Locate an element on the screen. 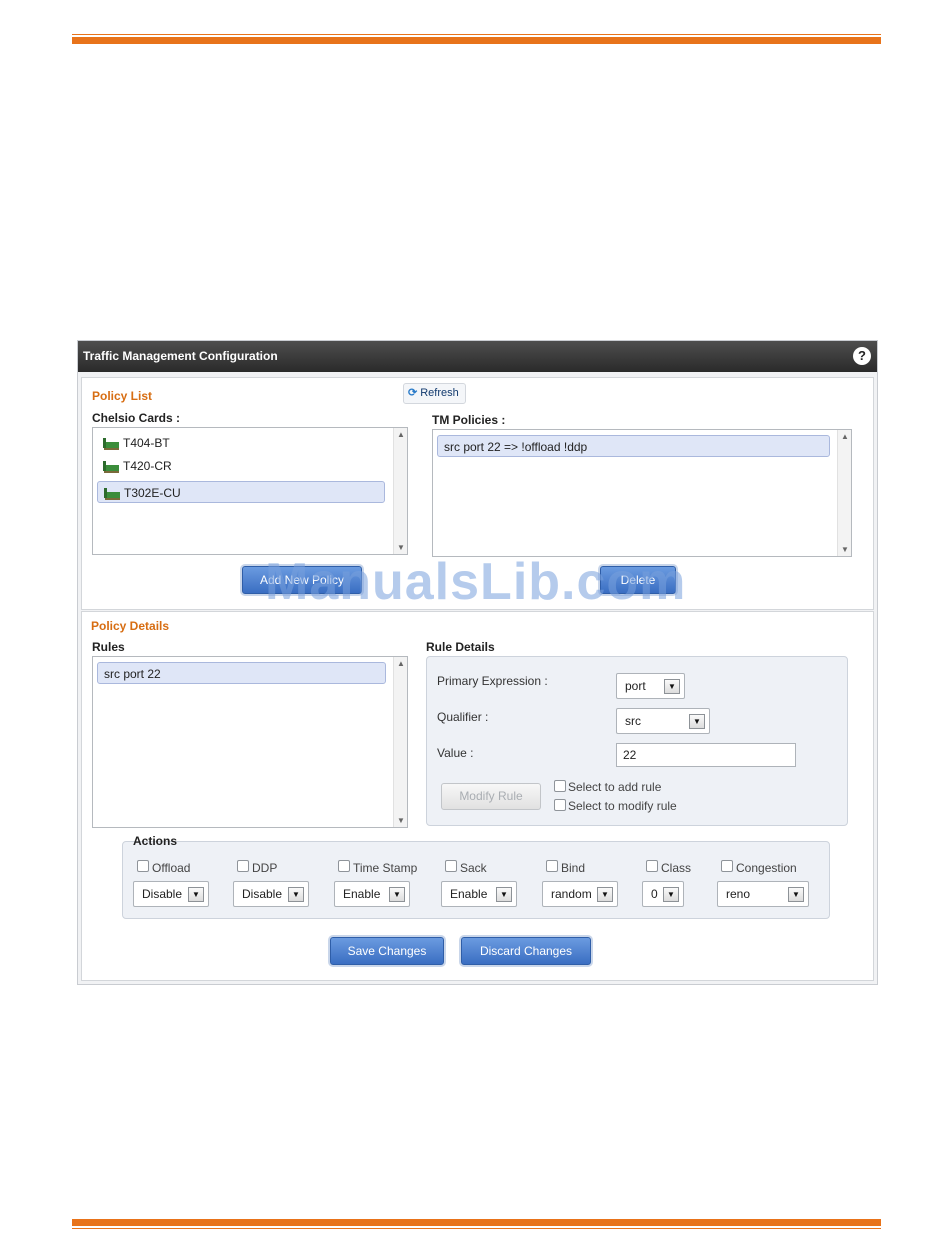  cards-scrollbar: ▲ ▼ is located at coordinates (400, 491).